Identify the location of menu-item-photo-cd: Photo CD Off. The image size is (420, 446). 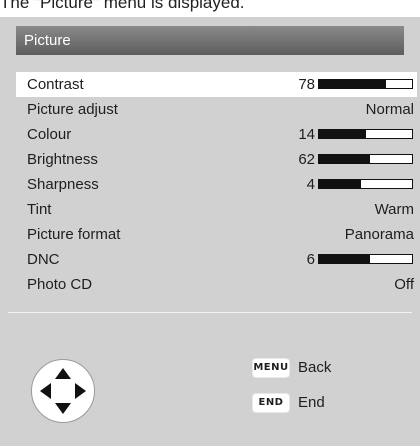
(218, 284).